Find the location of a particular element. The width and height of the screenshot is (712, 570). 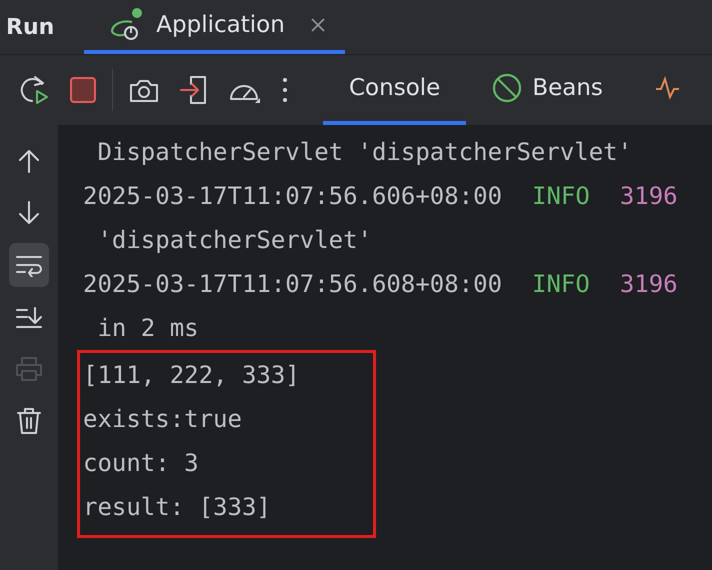

log-text: 2025-03-17T11:07:56.608+08:00 is located at coordinates (292, 284).